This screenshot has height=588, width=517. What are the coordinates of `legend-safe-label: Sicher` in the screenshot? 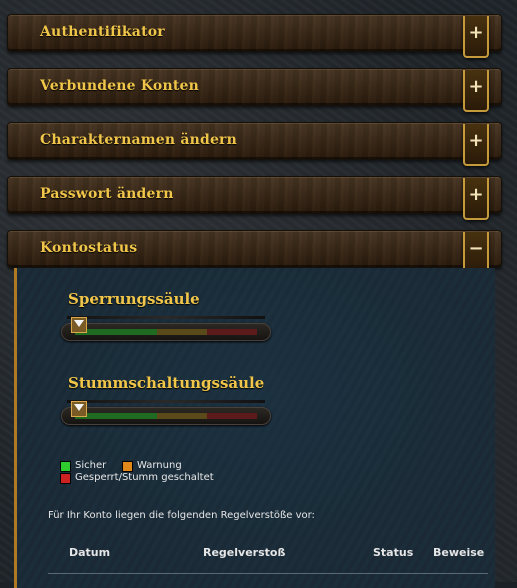 It's located at (91, 465).